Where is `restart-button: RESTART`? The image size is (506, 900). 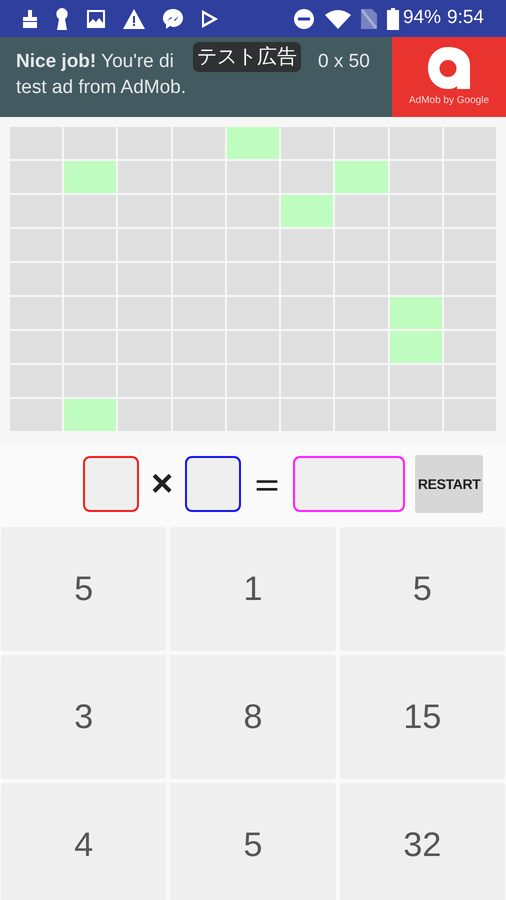 restart-button: RESTART is located at coordinates (449, 484).